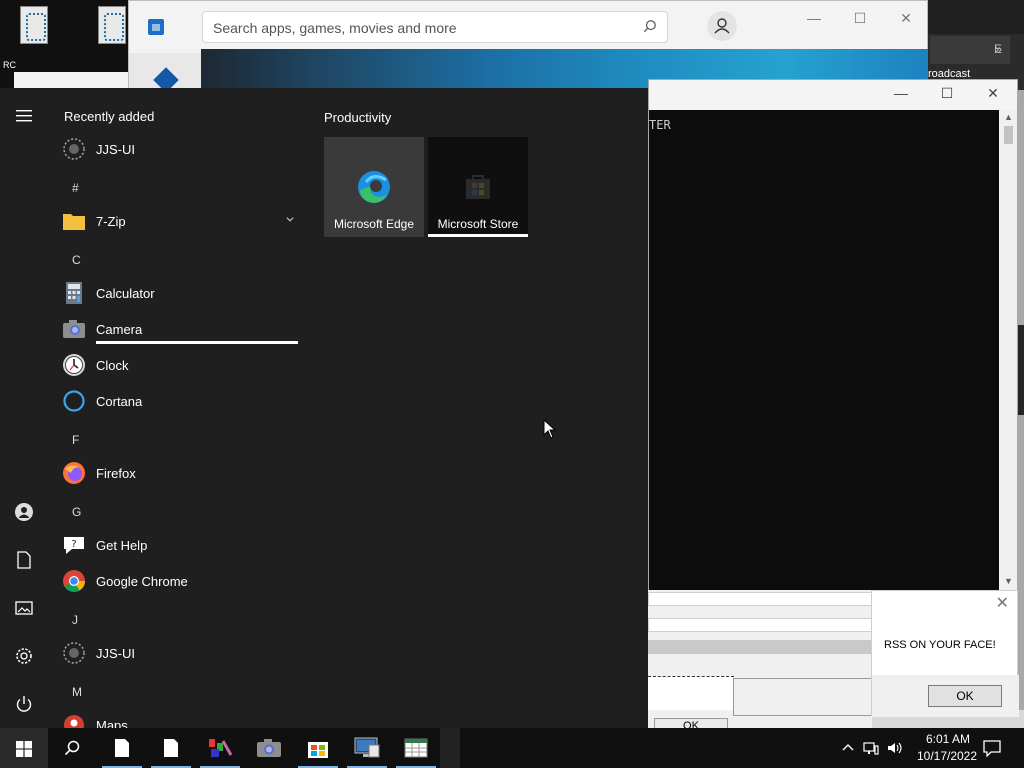 The width and height of the screenshot is (1024, 768). Describe the element at coordinates (119, 329) in the screenshot. I see `app-item-label: Camera` at that location.